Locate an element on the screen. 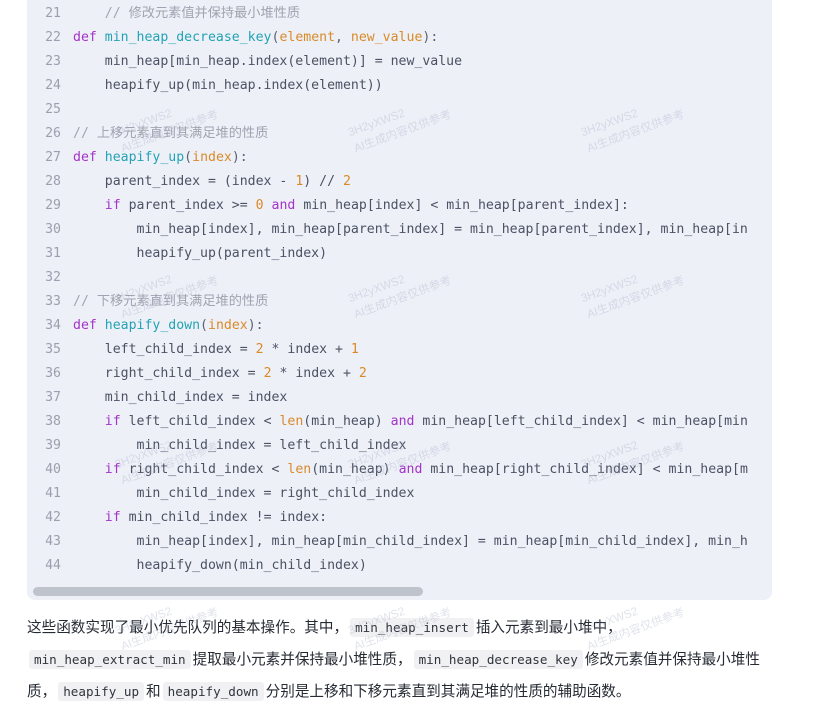 This screenshot has height=716, width=814. code-line: 42 if min_child_index != index: is located at coordinates (399, 518).